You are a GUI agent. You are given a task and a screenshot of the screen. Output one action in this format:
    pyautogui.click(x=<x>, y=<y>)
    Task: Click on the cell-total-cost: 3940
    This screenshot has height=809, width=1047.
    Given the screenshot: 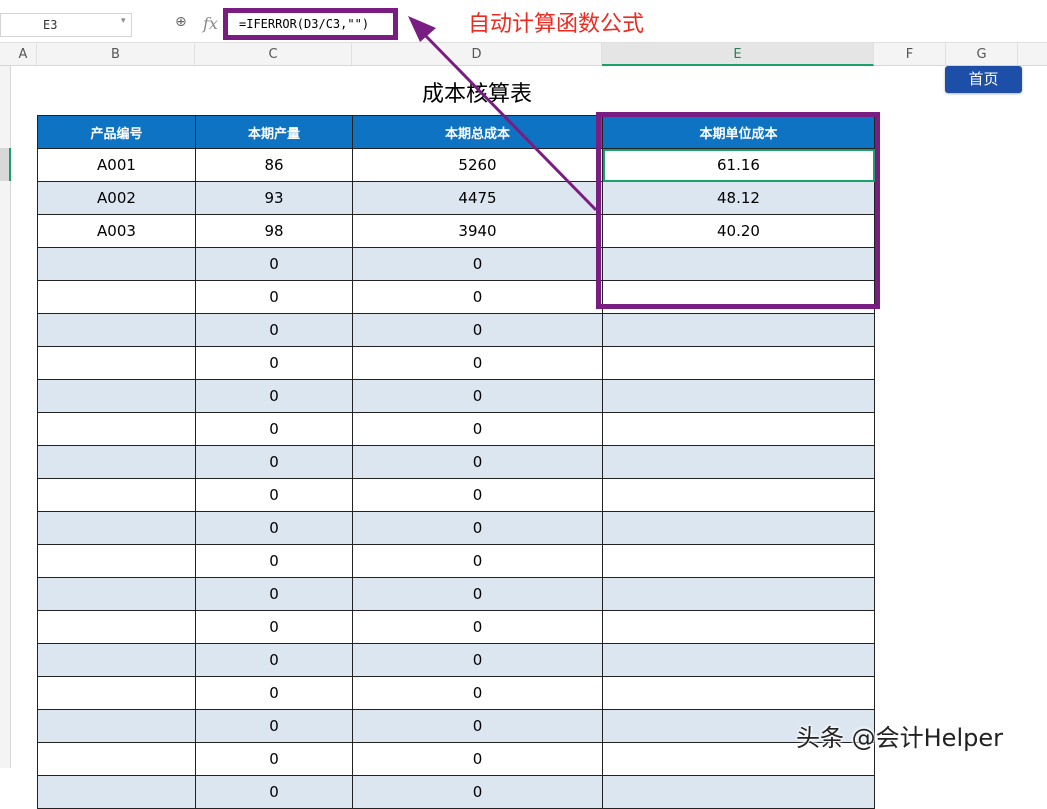 What is the action you would take?
    pyautogui.click(x=477, y=231)
    